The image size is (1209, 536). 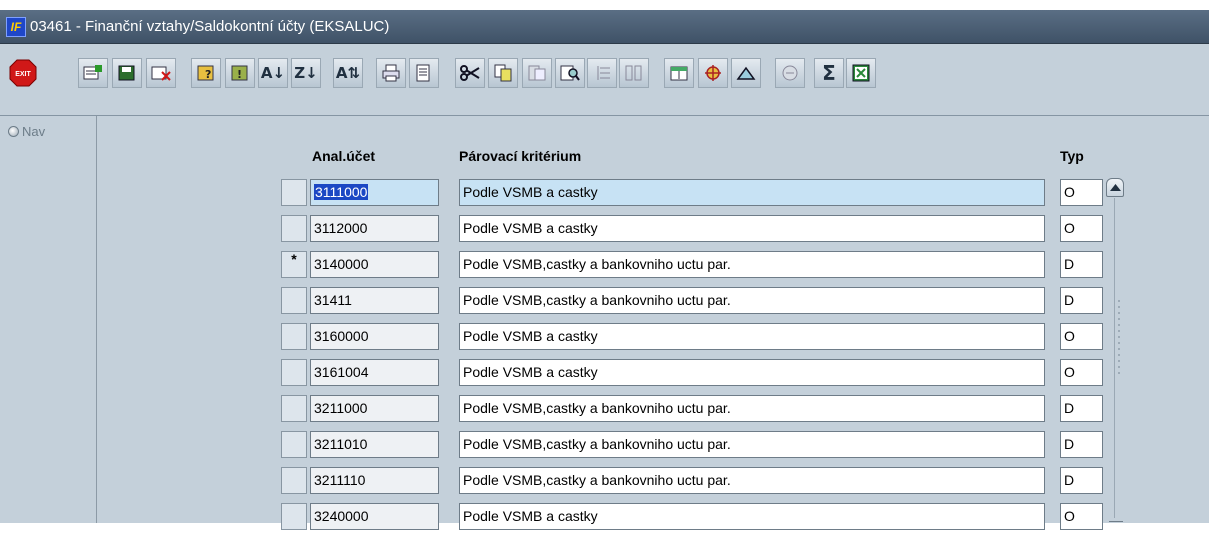 What do you see at coordinates (790, 73) in the screenshot?
I see `calculator-button` at bounding box center [790, 73].